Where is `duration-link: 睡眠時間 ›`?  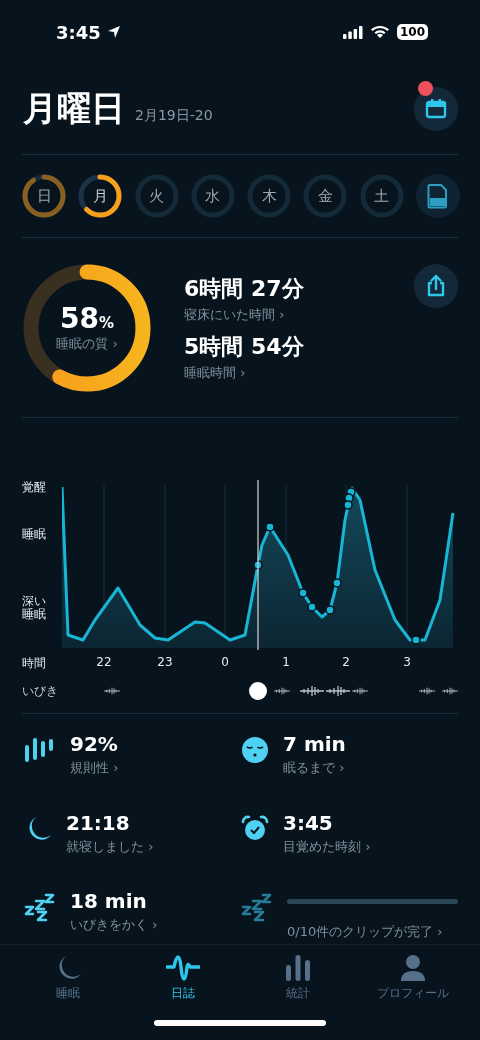 duration-link: 睡眠時間 › is located at coordinates (244, 372).